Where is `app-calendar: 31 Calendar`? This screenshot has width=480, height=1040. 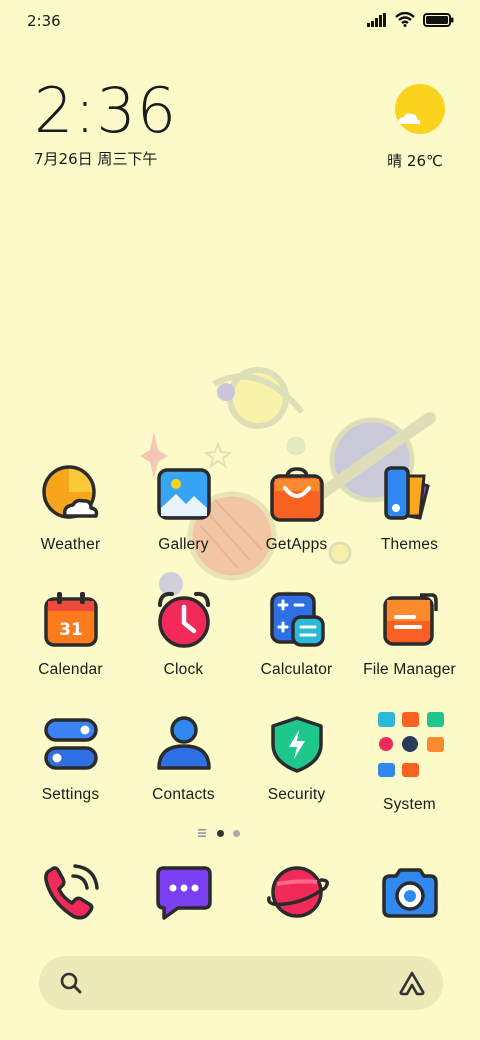
app-calendar: 31 Calendar is located at coordinates (70, 651).